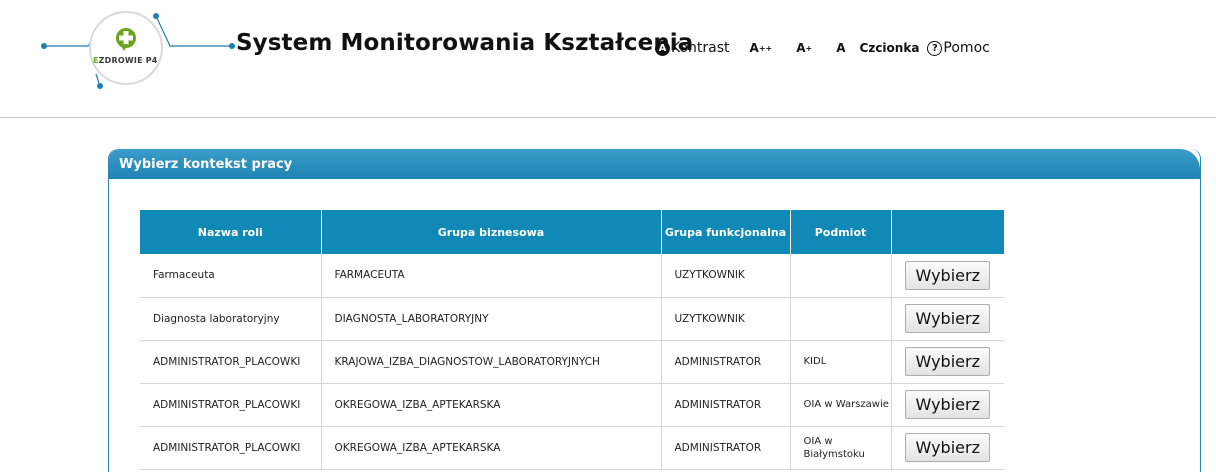 This screenshot has width=1216, height=472. What do you see at coordinates (231, 232) in the screenshot?
I see `column-header-role: Nazwa roli` at bounding box center [231, 232].